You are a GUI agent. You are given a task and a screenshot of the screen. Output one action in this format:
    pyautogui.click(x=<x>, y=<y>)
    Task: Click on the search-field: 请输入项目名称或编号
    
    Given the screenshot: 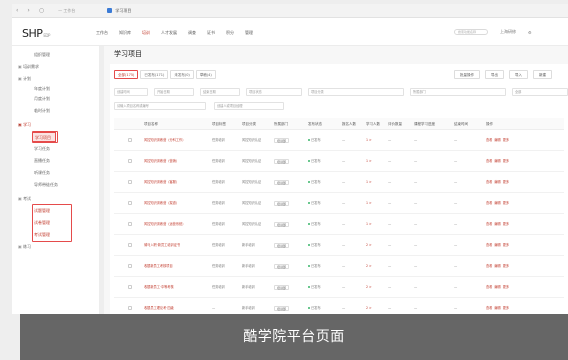 What is the action you would take?
    pyautogui.click(x=160, y=106)
    